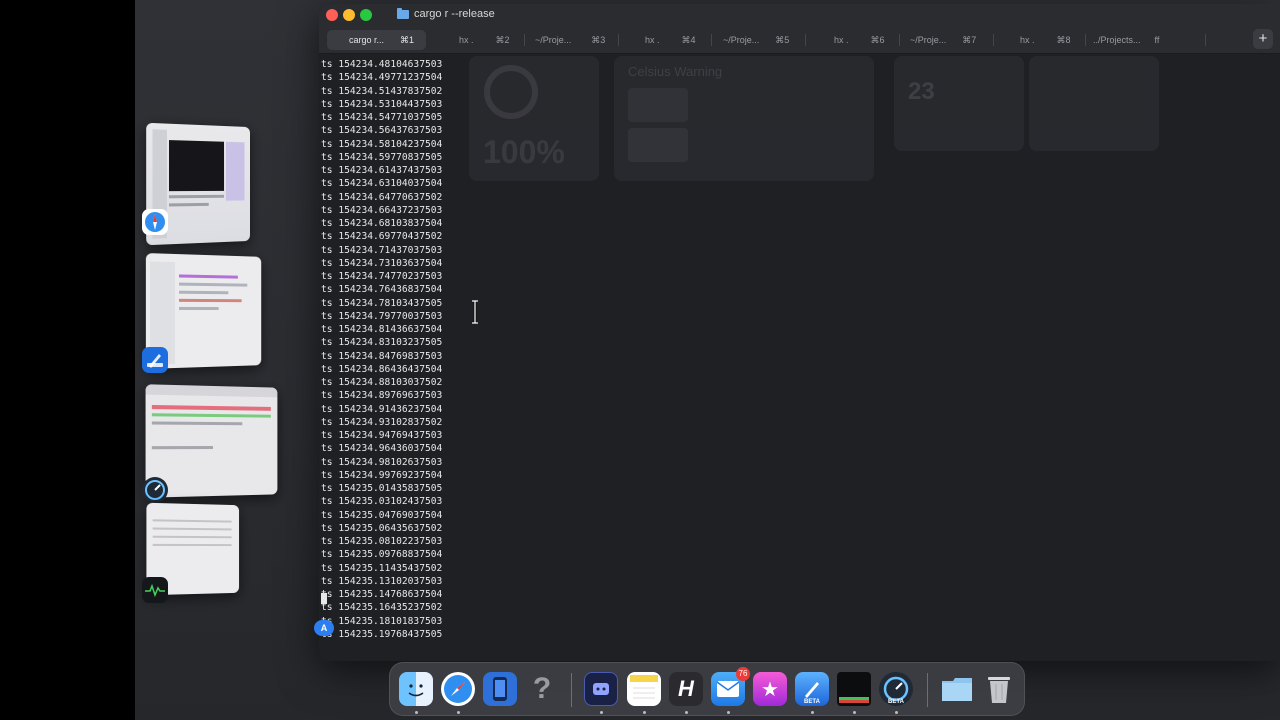 The width and height of the screenshot is (1280, 720). I want to click on terminal-line: ts 154234.73103637504, so click(381, 263).